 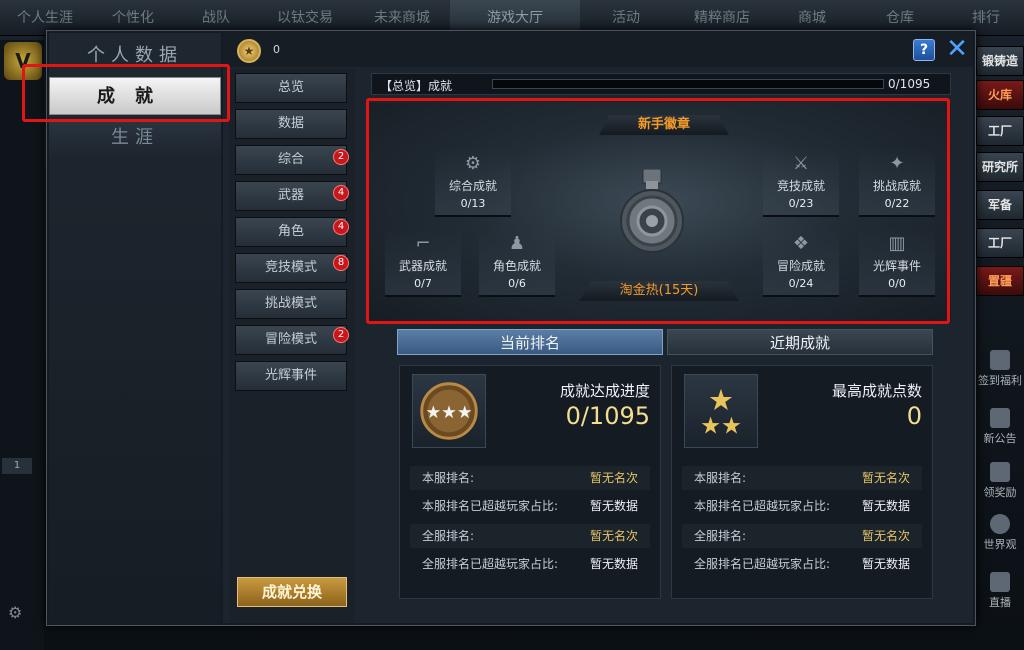 I want to click on category-challenge: 挑战模式, so click(x=291, y=304).